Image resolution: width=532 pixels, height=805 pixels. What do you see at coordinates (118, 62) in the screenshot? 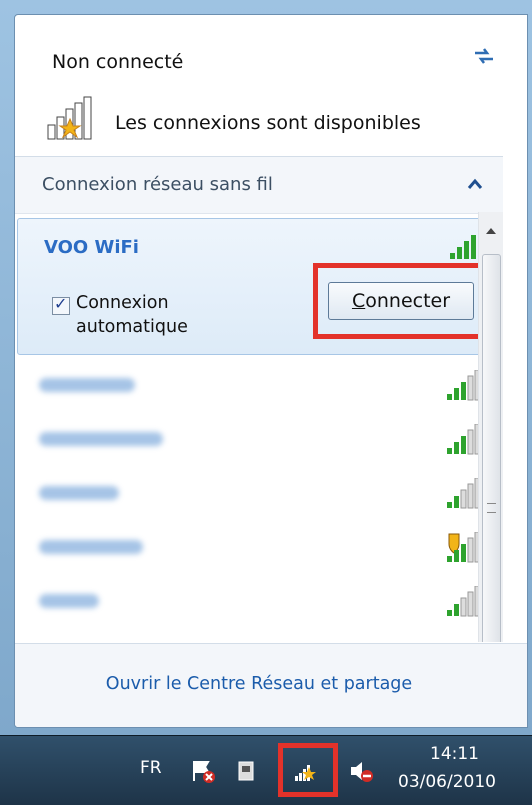
I see `status-title: Non connecté` at bounding box center [118, 62].